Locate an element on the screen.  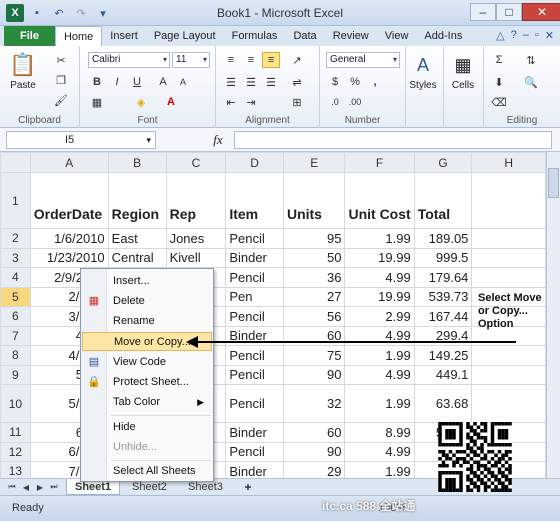
column-header: E is located at coordinates (314, 162).